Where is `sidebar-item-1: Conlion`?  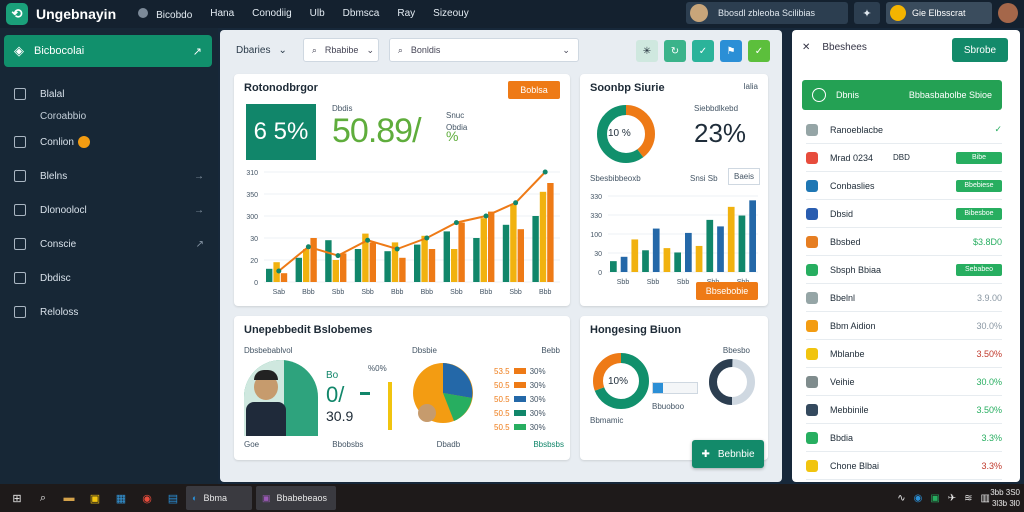 sidebar-item-1: Conlion is located at coordinates (109, 142).